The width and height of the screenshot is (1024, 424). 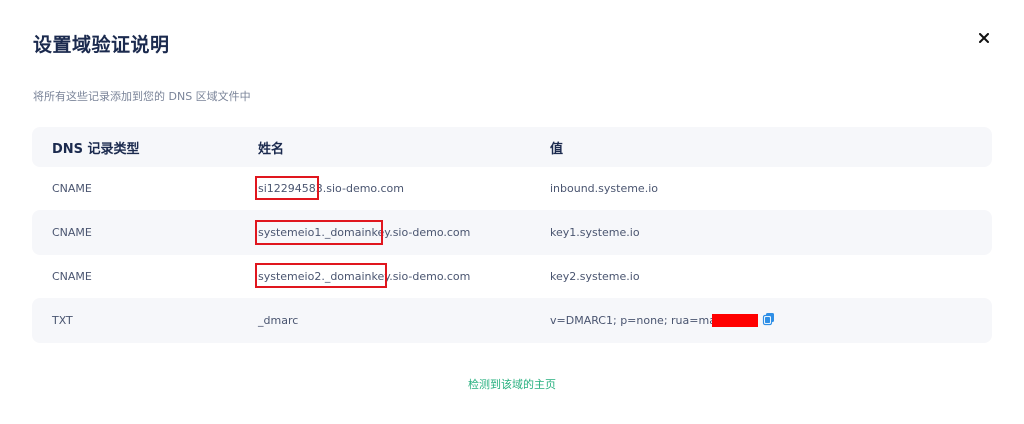 I want to click on header-record-type: DNS 记录类型, so click(x=96, y=149).